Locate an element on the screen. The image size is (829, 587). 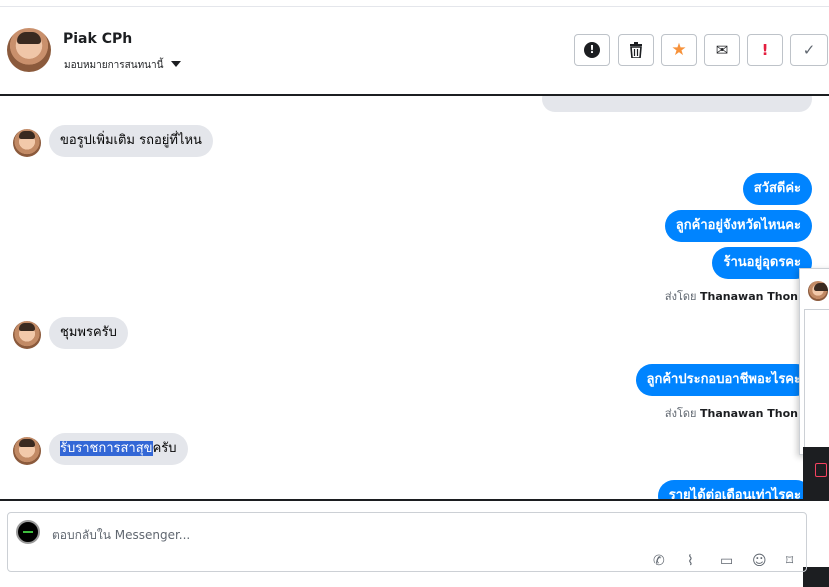
exclamation-icon: ! is located at coordinates (765, 50).